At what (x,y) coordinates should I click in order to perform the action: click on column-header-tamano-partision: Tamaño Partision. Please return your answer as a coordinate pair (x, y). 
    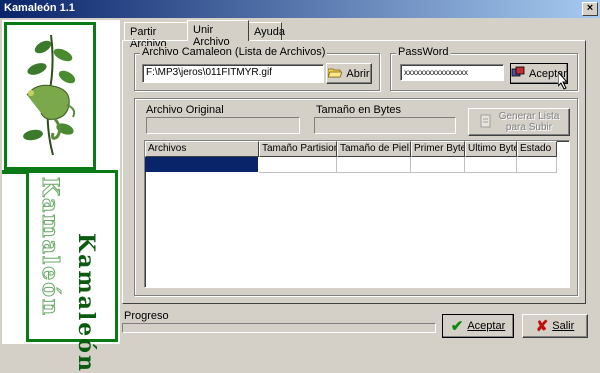
    Looking at the image, I should click on (298, 149).